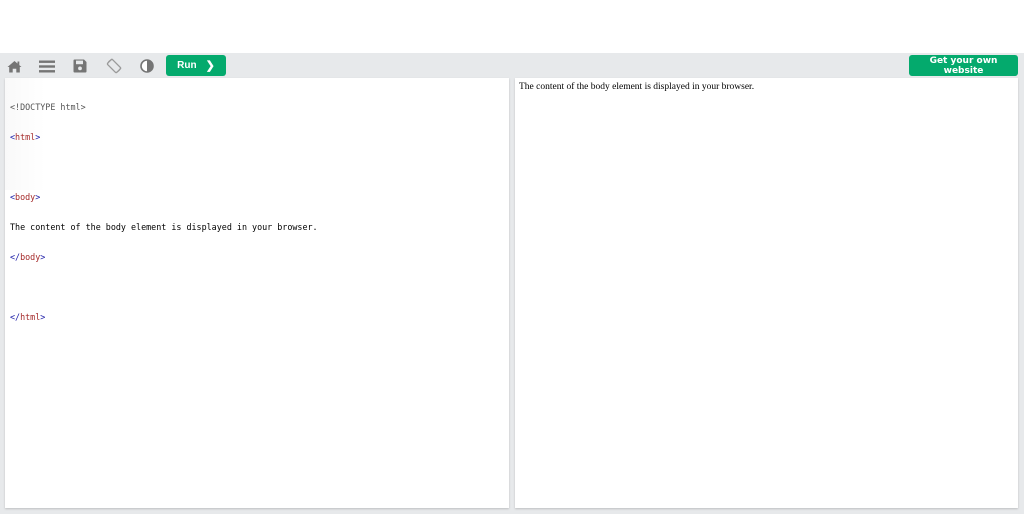 The width and height of the screenshot is (1024, 514). I want to click on rotate-icon, so click(114, 66).